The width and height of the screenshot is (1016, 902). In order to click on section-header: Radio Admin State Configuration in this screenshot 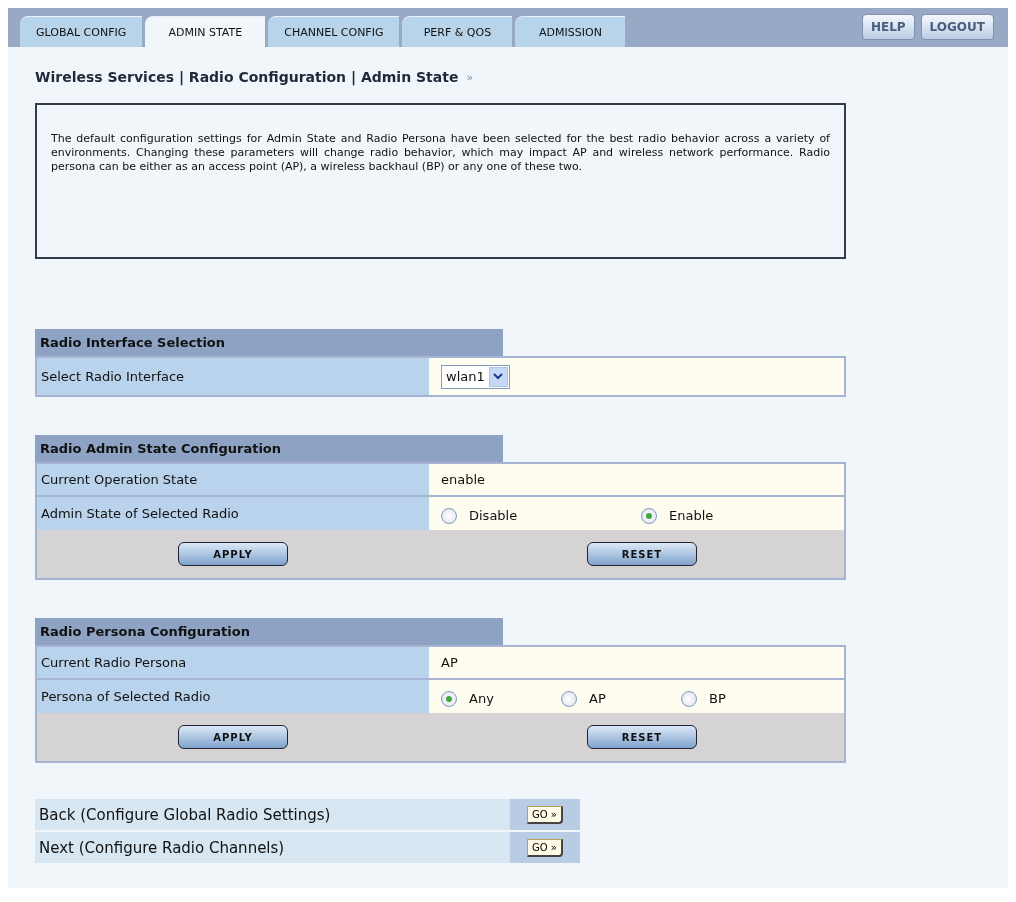, I will do `click(269, 448)`.